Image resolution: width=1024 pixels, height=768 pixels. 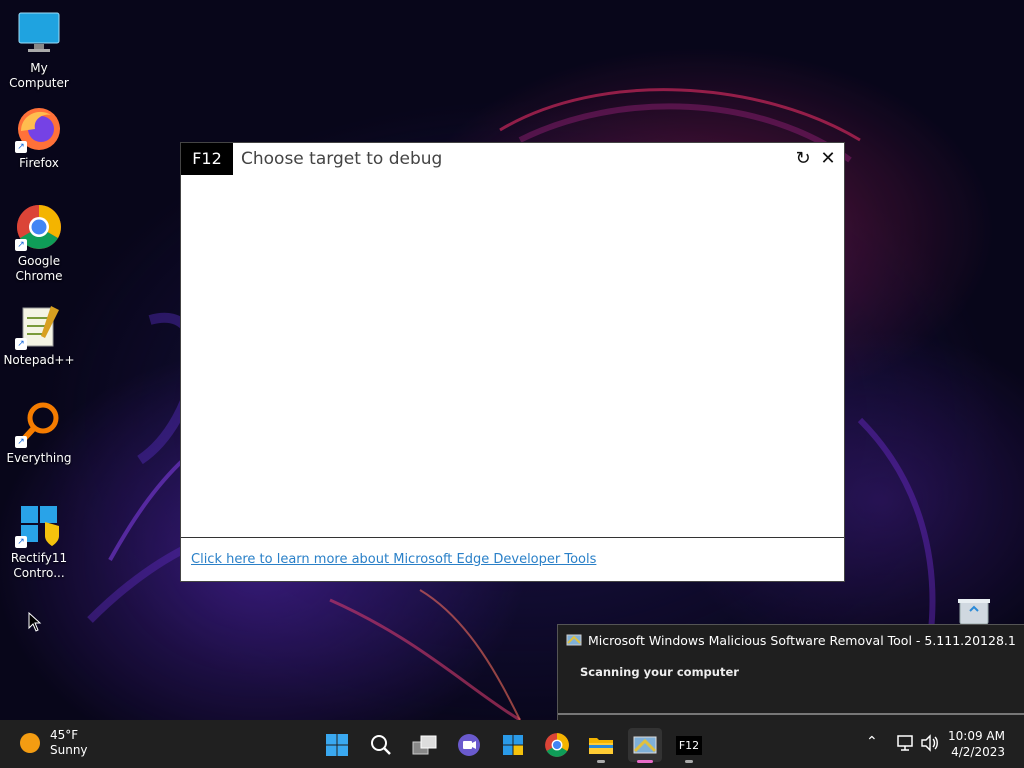 I want to click on task-view-button, so click(x=425, y=745).